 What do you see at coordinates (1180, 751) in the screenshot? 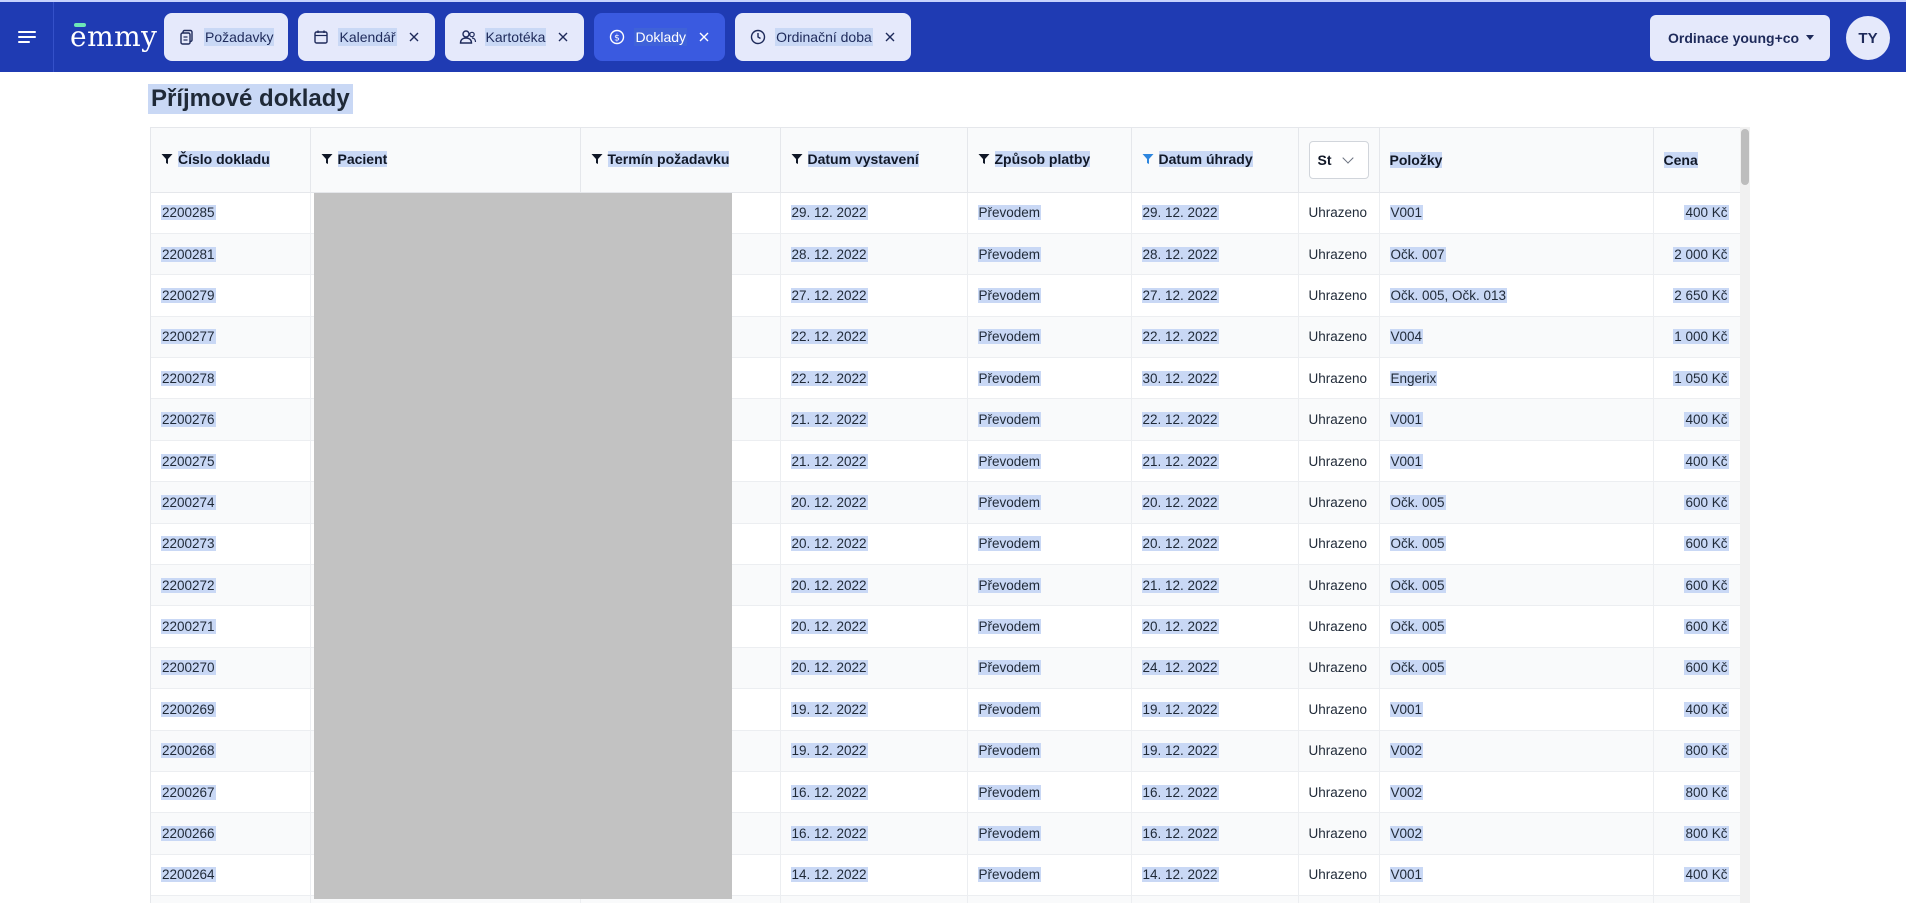
I see `cell-datum-uhrady-value: 19. 12. 2022` at bounding box center [1180, 751].